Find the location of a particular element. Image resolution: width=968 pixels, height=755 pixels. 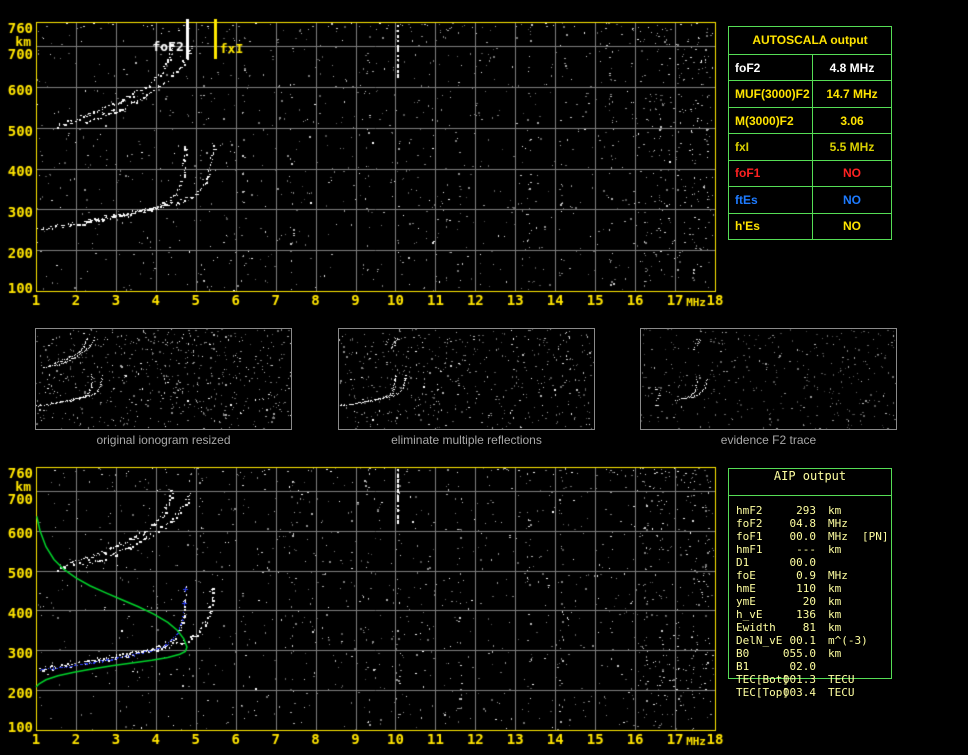

aip-label: hmF1 is located at coordinates (749, 549).